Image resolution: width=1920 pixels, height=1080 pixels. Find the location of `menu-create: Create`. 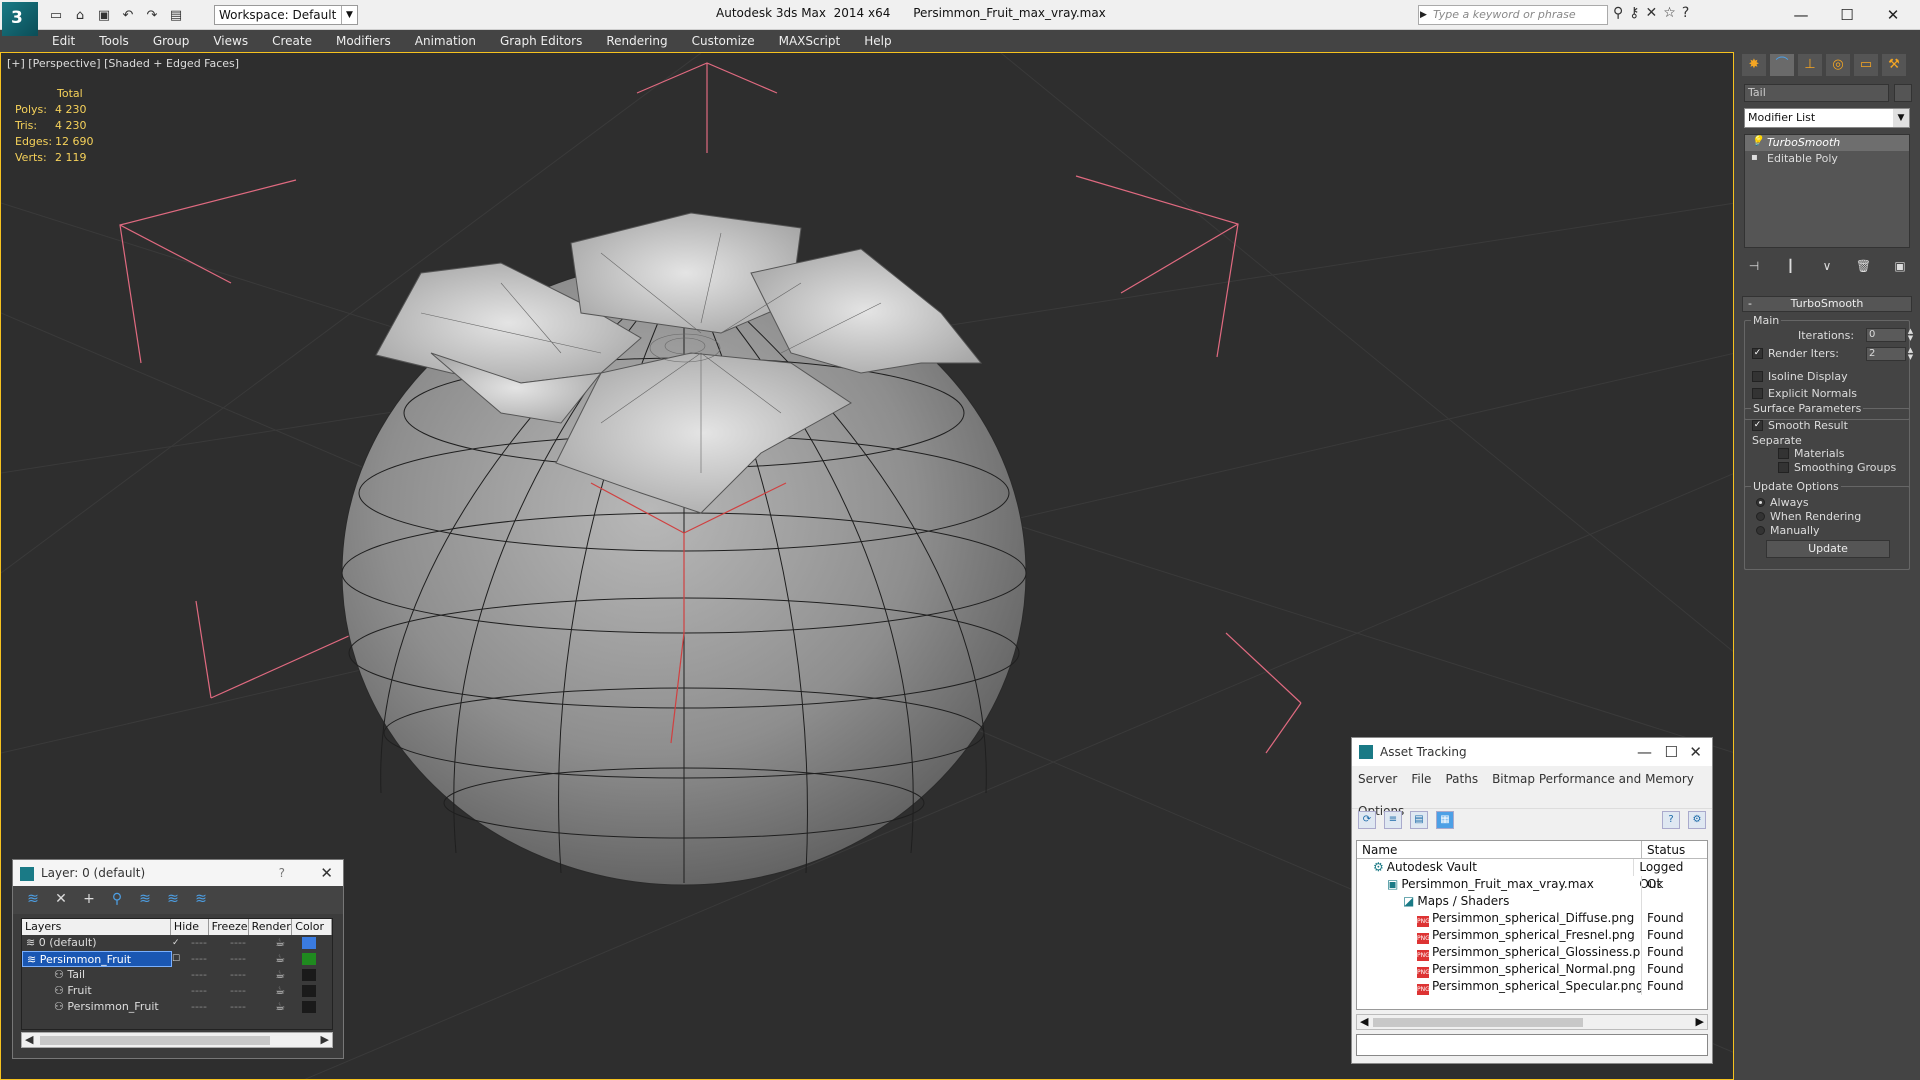

menu-create: Create is located at coordinates (292, 41).